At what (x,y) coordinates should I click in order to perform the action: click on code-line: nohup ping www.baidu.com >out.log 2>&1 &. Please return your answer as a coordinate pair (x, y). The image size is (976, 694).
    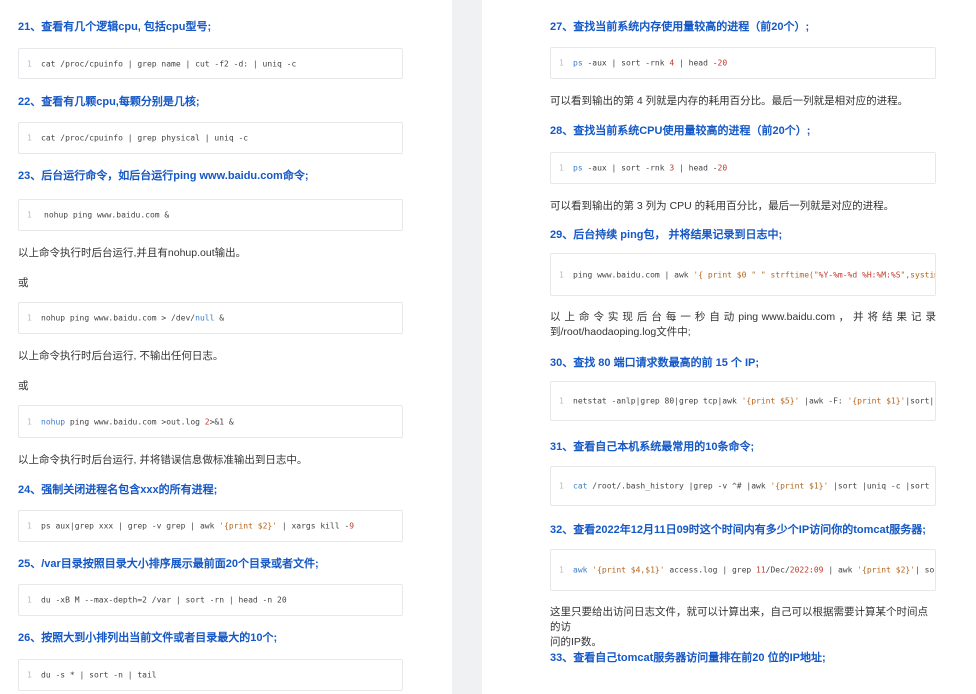
    Looking at the image, I should click on (137, 421).